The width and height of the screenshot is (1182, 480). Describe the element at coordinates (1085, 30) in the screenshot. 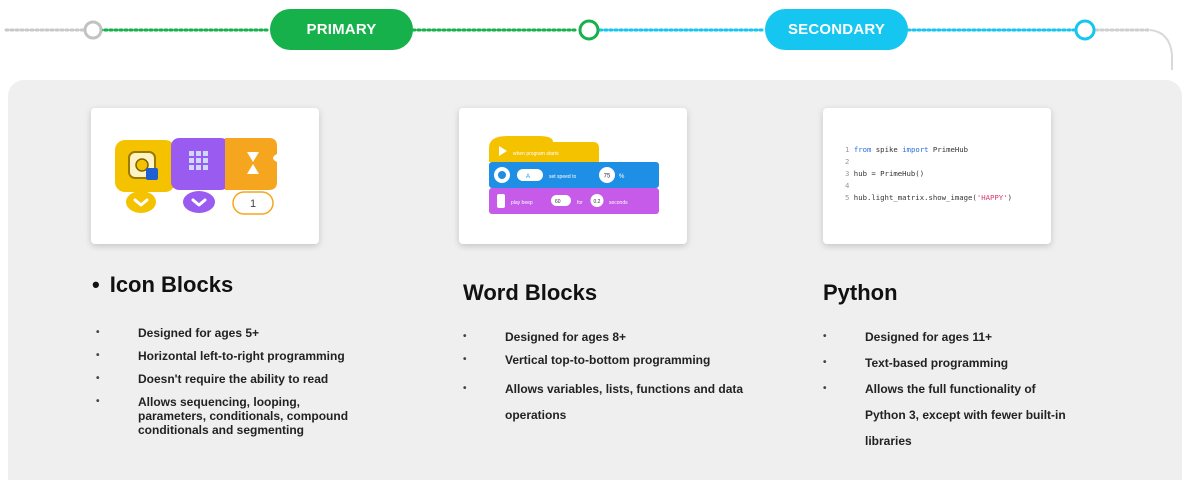

I see `timeline-node-end` at that location.